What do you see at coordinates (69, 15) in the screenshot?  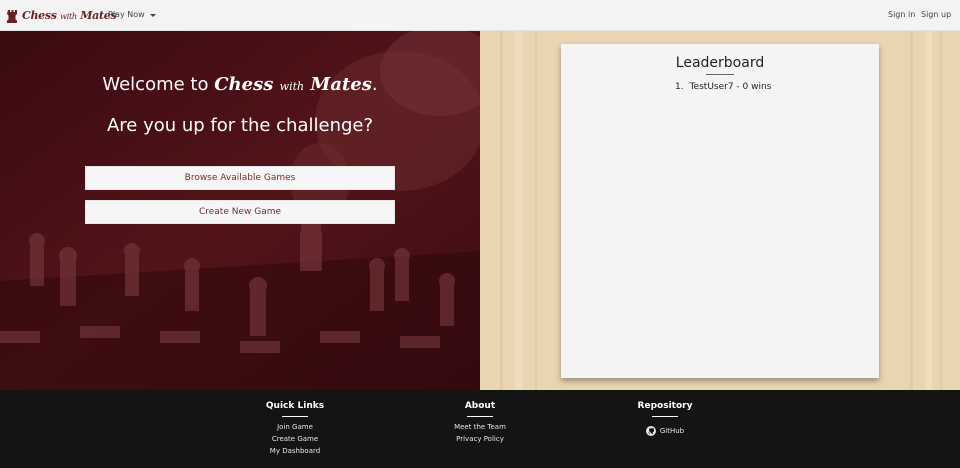 I see `brand-name: Chess with Mates` at bounding box center [69, 15].